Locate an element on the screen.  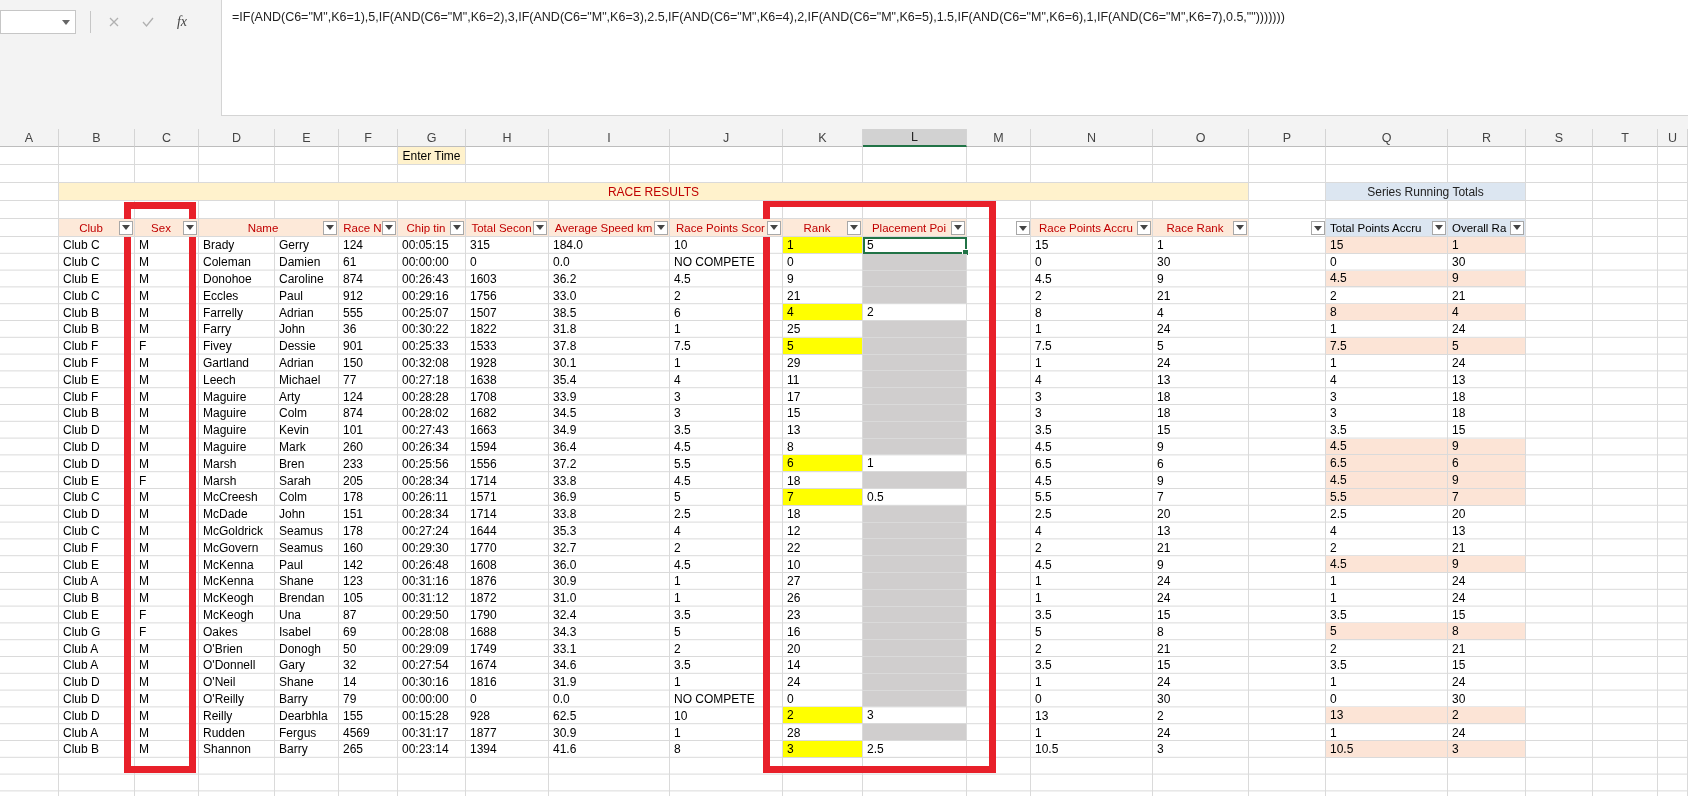
accrued-cell-text: 9 is located at coordinates (1160, 279).